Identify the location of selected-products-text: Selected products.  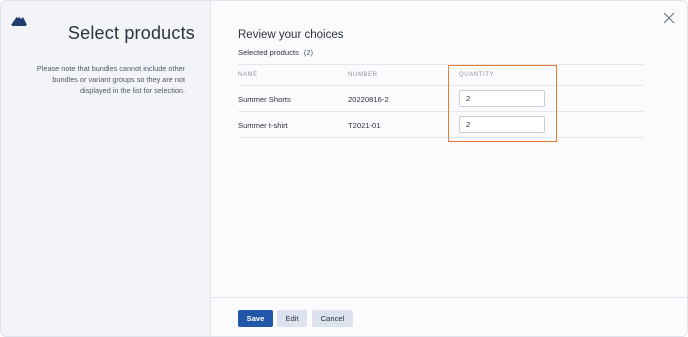
(268, 52).